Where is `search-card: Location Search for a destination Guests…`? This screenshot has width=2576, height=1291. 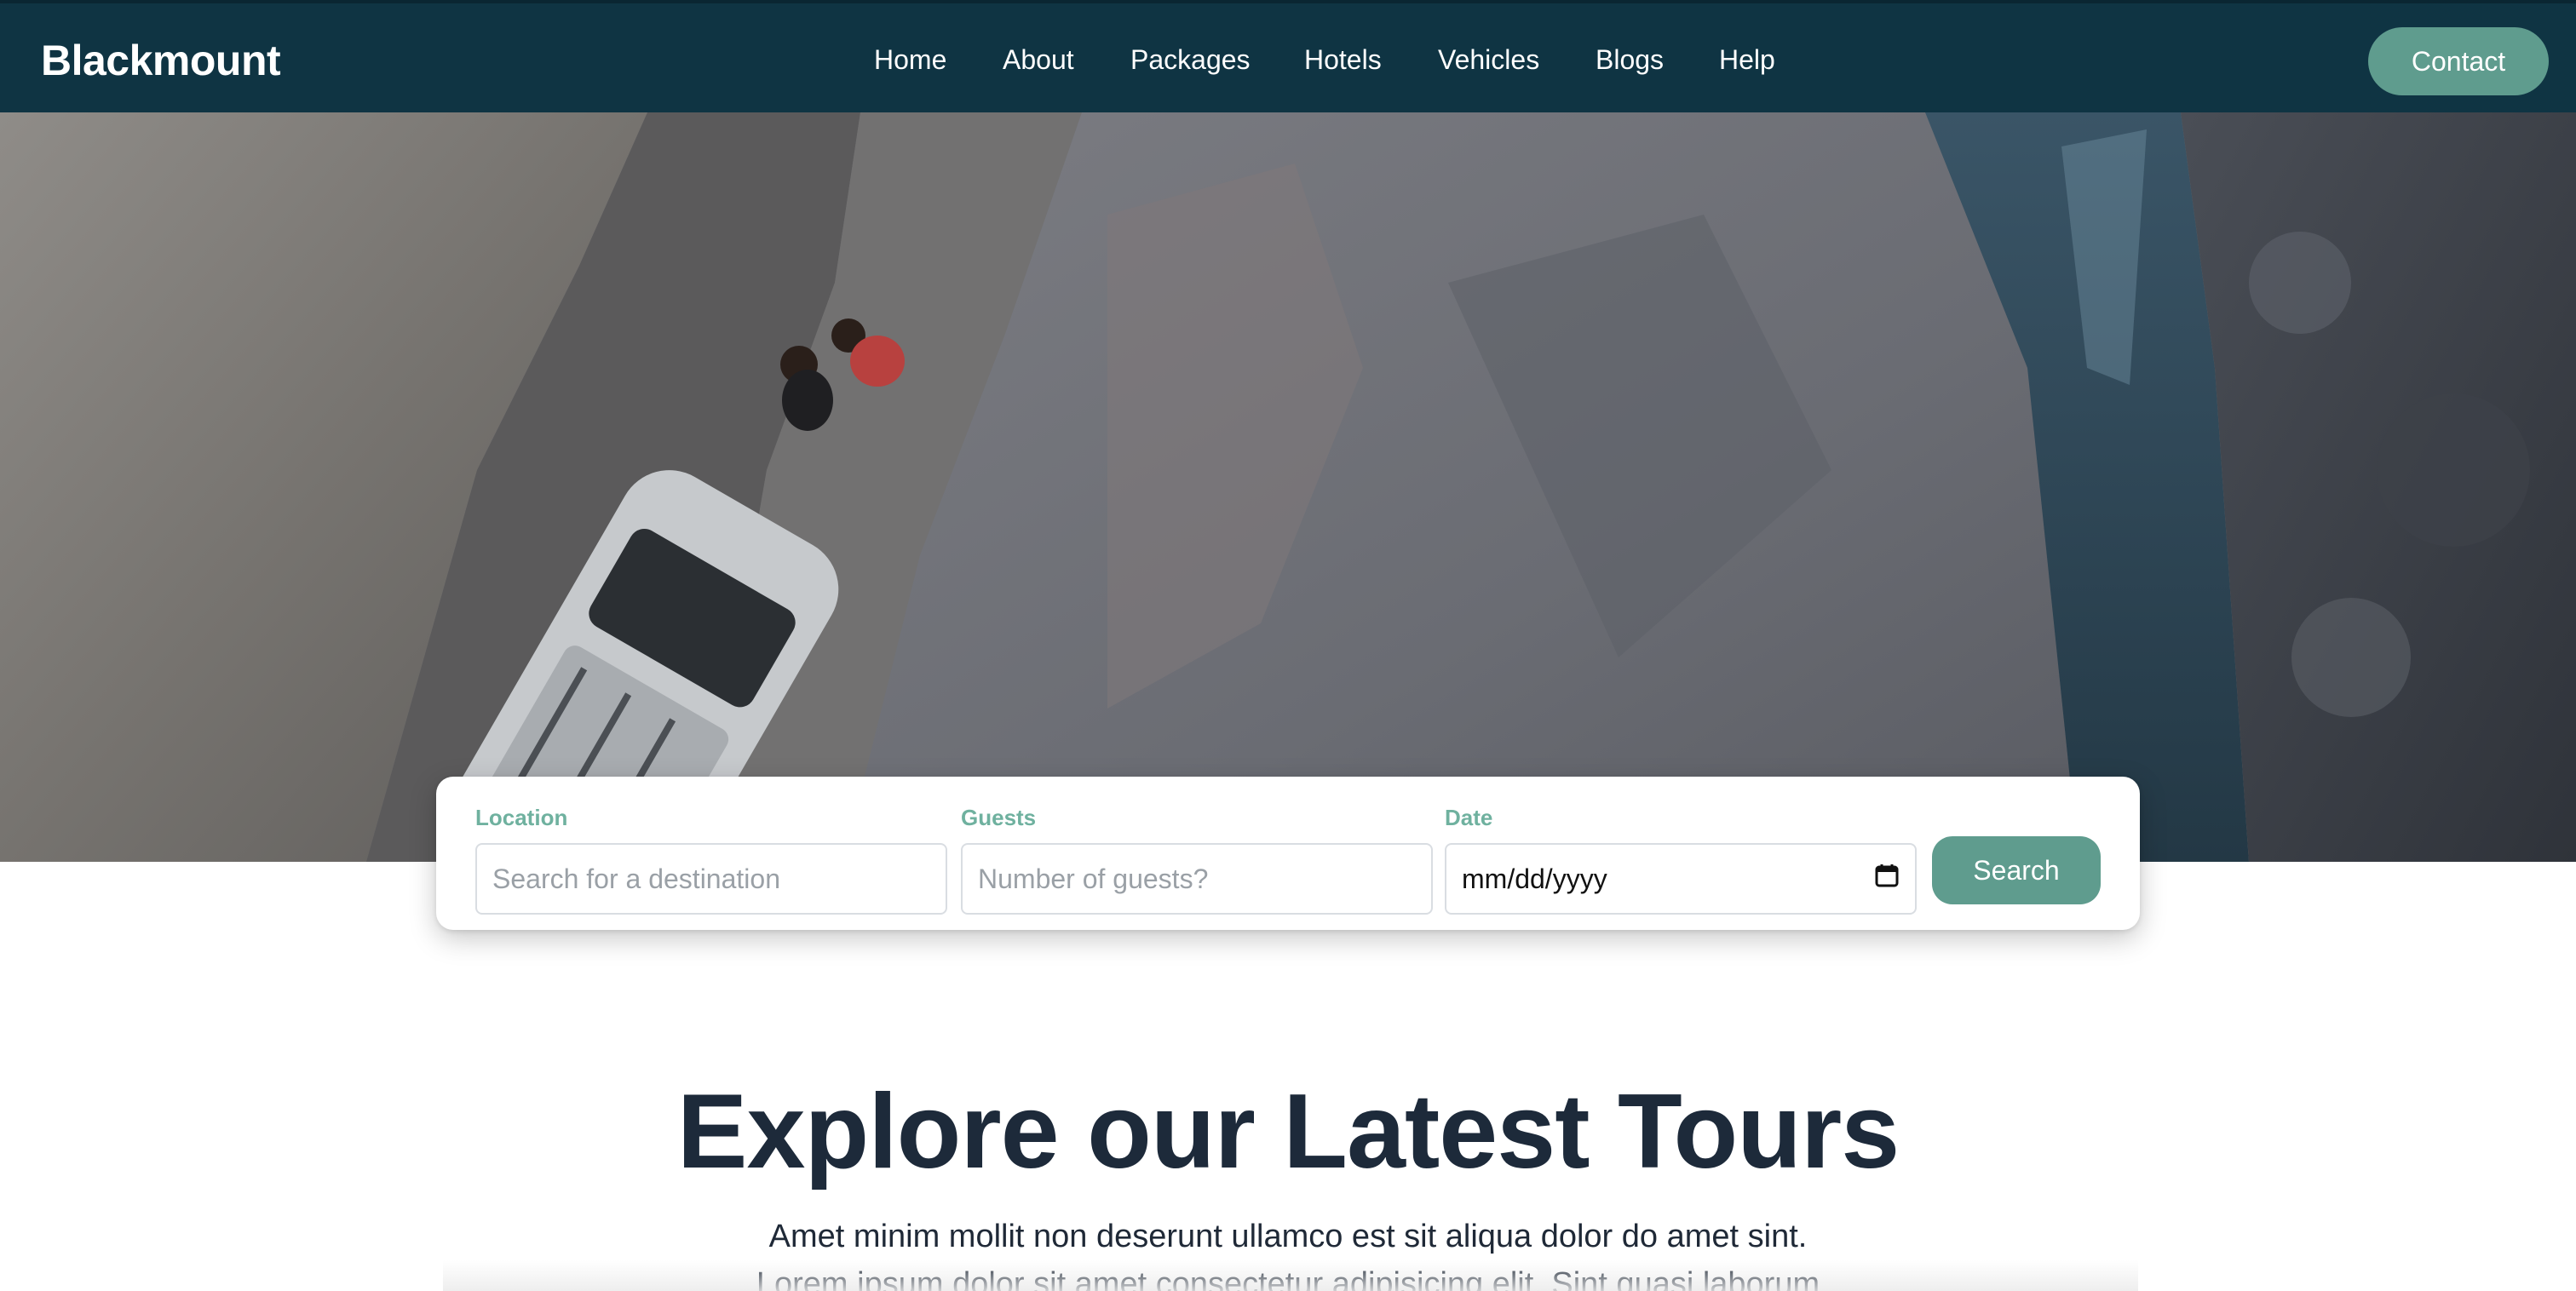
search-card: Location Search for a destination Guests… is located at coordinates (1288, 853).